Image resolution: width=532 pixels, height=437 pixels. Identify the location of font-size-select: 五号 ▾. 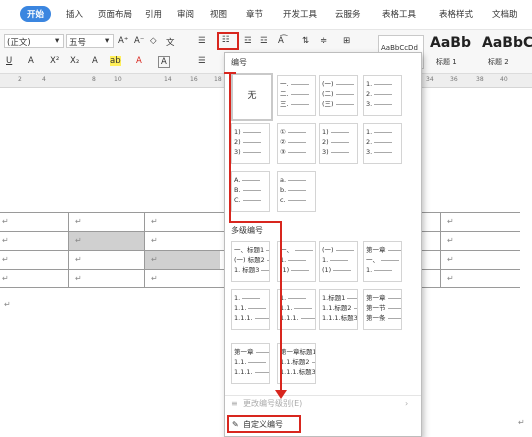
(90, 41).